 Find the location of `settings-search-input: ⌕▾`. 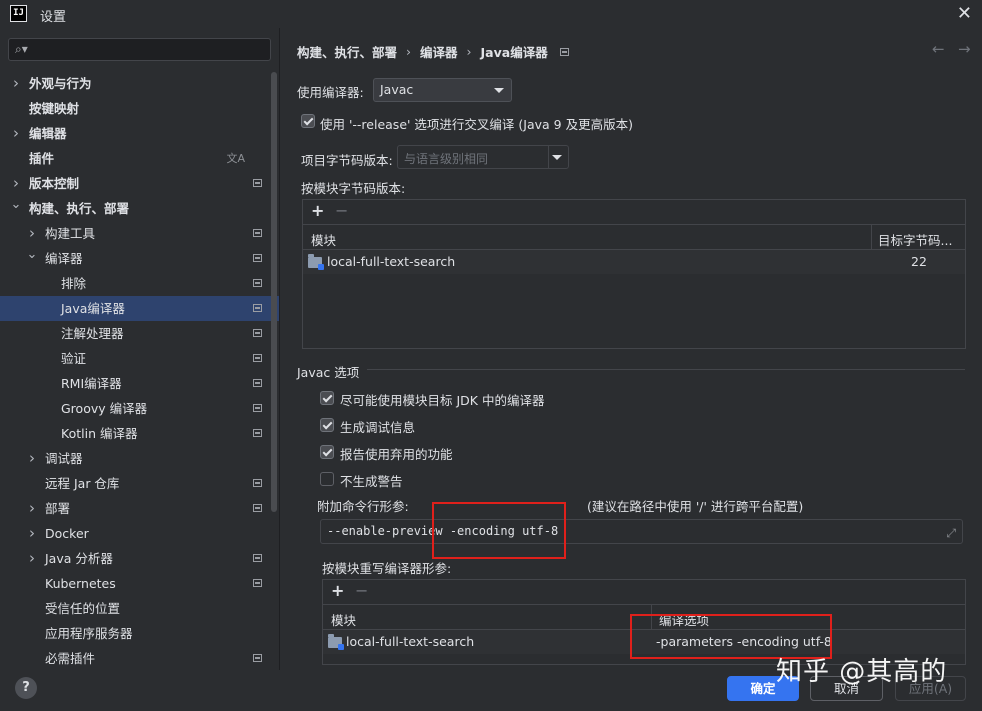

settings-search-input: ⌕▾ is located at coordinates (139, 49).